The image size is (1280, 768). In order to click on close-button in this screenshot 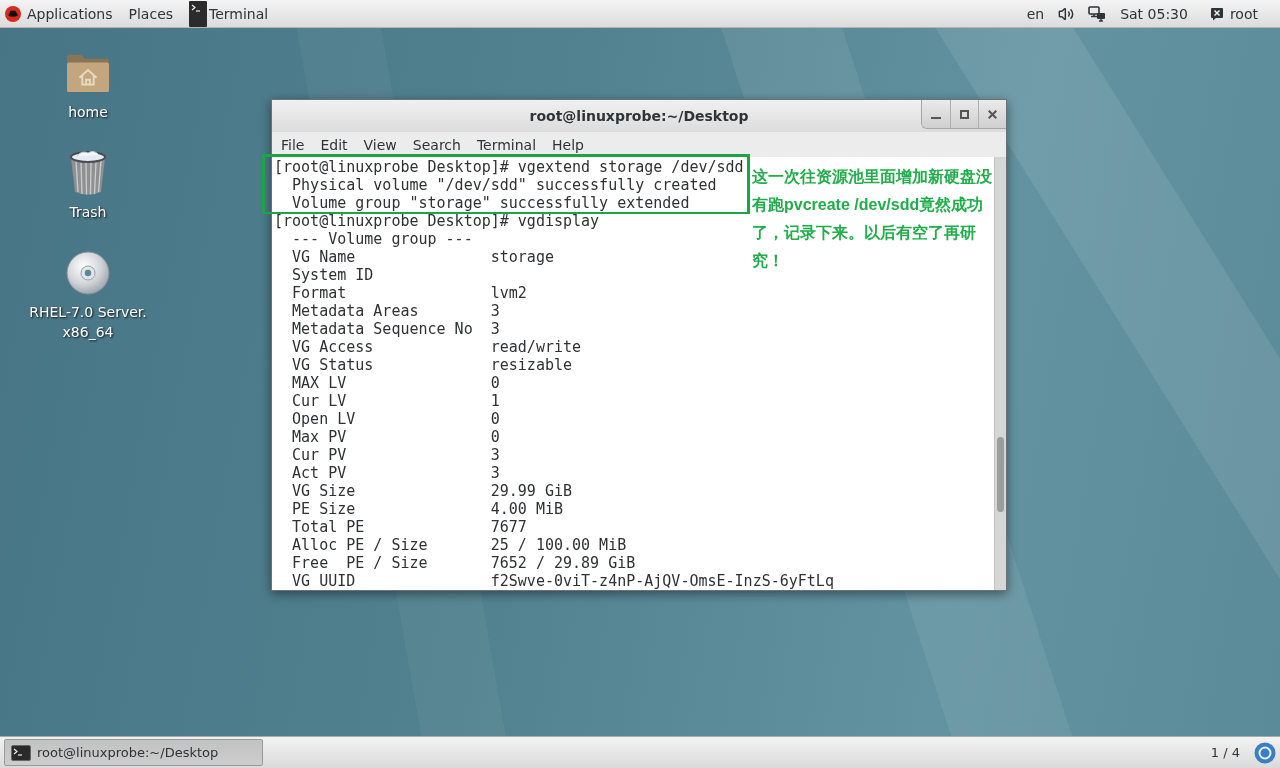, I will do `click(992, 114)`.